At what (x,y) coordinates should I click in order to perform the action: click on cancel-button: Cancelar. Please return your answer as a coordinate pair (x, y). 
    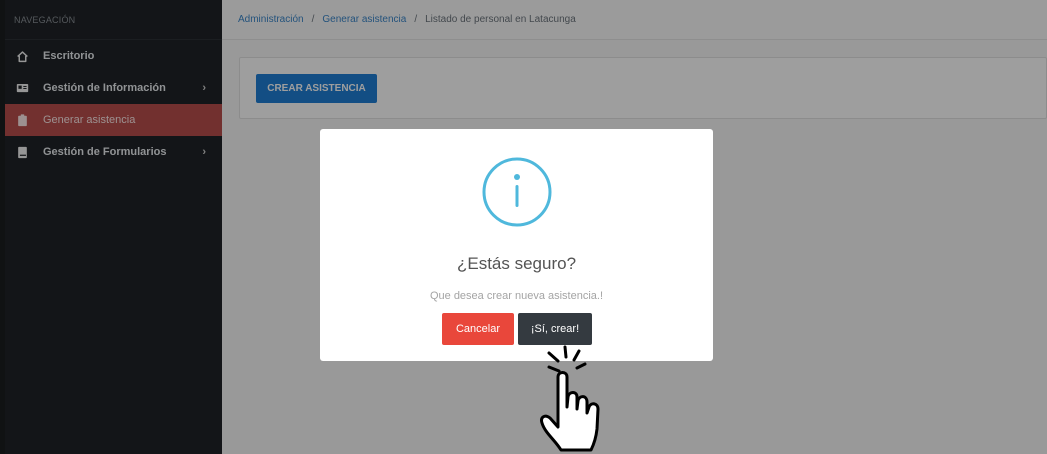
    Looking at the image, I should click on (478, 329).